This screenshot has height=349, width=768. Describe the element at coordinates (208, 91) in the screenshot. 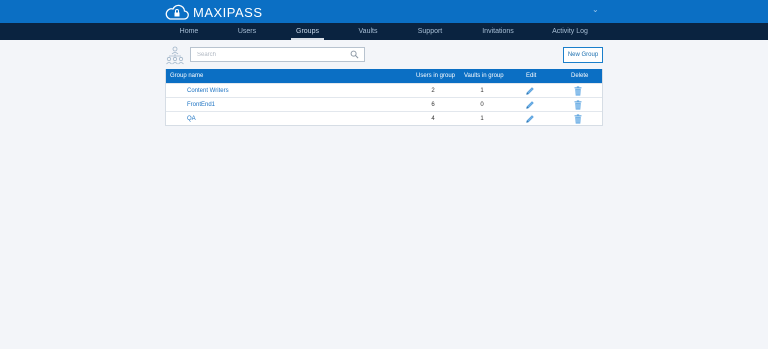

I see `group-name-link: Content Writers` at that location.